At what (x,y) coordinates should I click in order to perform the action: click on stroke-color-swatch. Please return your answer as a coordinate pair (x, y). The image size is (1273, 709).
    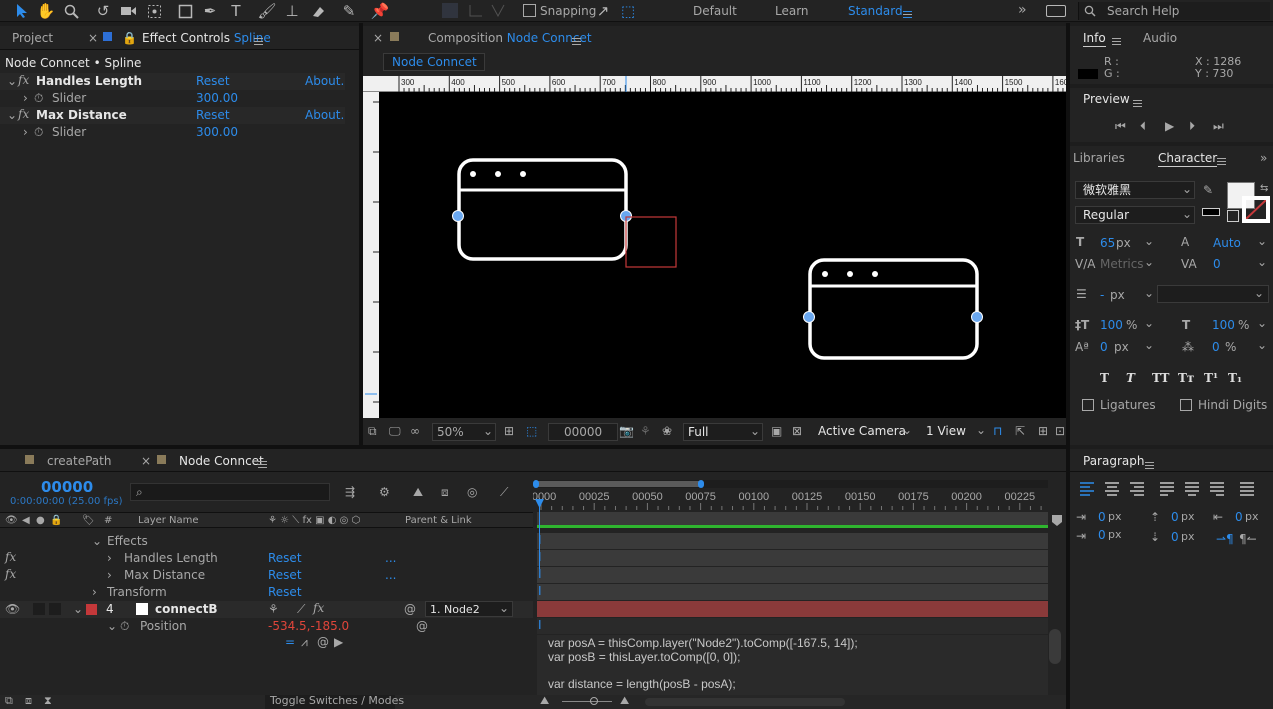
    Looking at the image, I should click on (1256, 209).